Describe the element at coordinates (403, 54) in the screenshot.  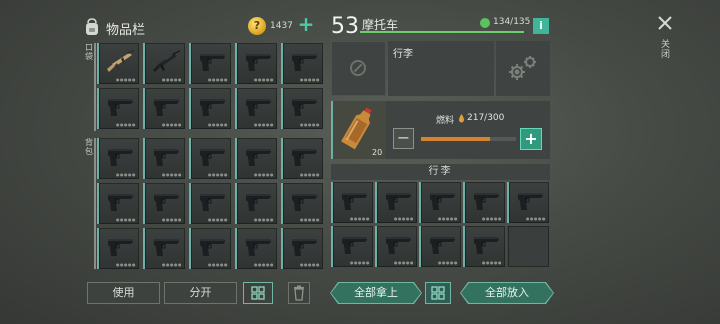
I see `luggage-slot-label: 行李` at that location.